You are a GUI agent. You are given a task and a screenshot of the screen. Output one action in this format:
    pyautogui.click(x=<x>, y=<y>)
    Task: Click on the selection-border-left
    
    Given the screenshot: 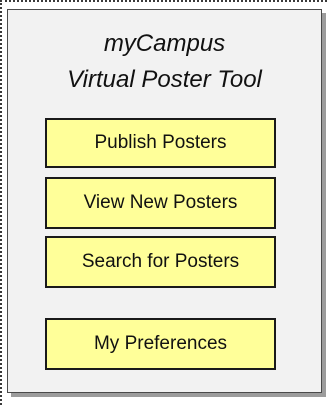 What is the action you would take?
    pyautogui.click(x=1, y=202)
    